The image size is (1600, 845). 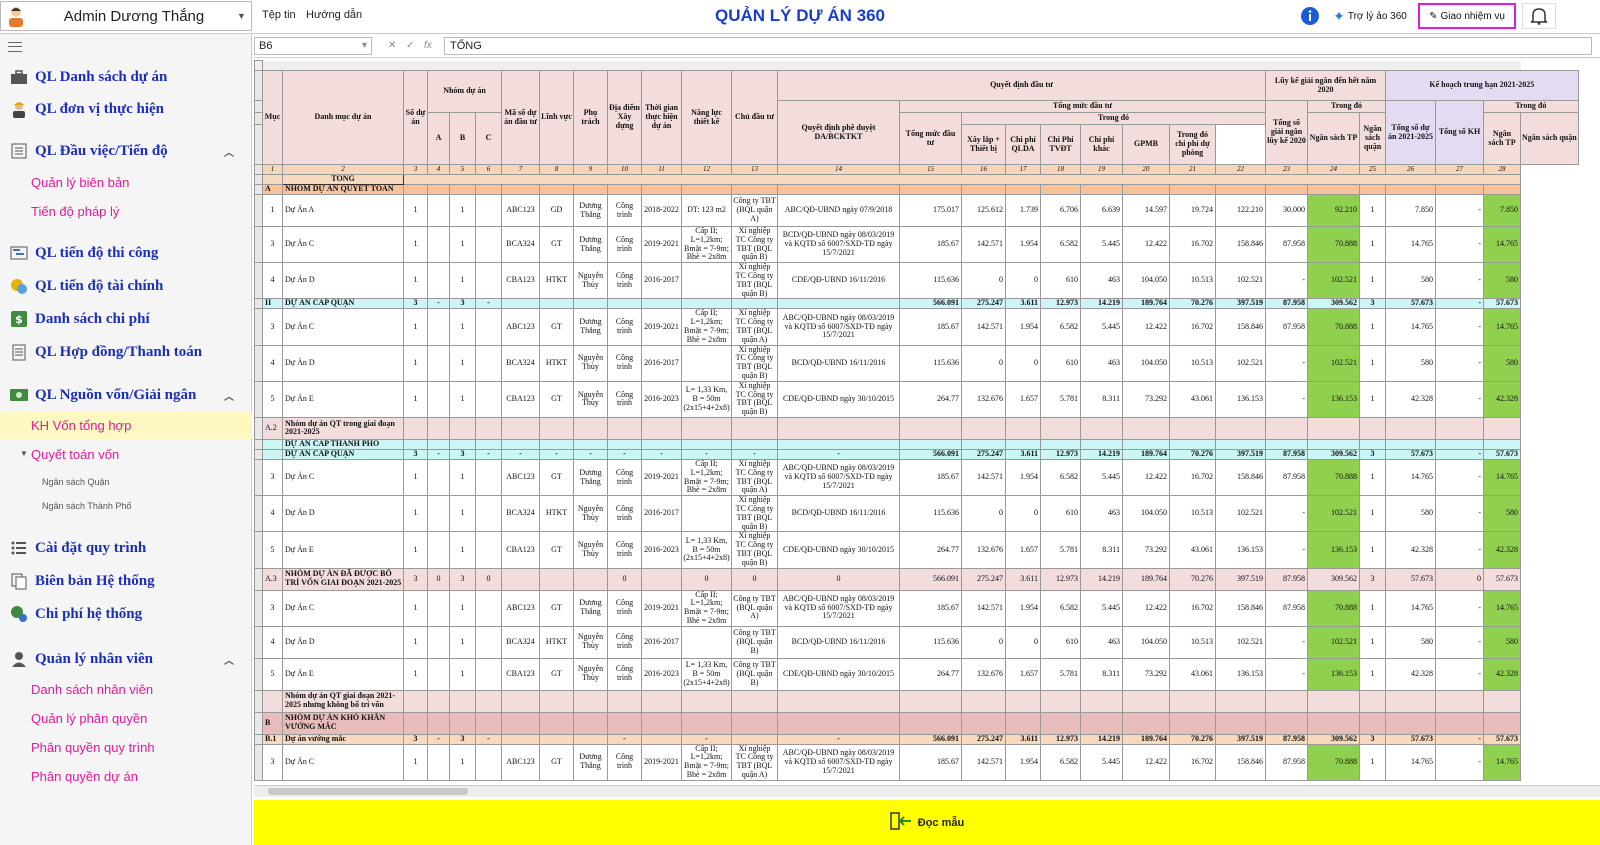 What do you see at coordinates (126, 16) in the screenshot?
I see `user-selector: Admin Dương Thắng ▼` at bounding box center [126, 16].